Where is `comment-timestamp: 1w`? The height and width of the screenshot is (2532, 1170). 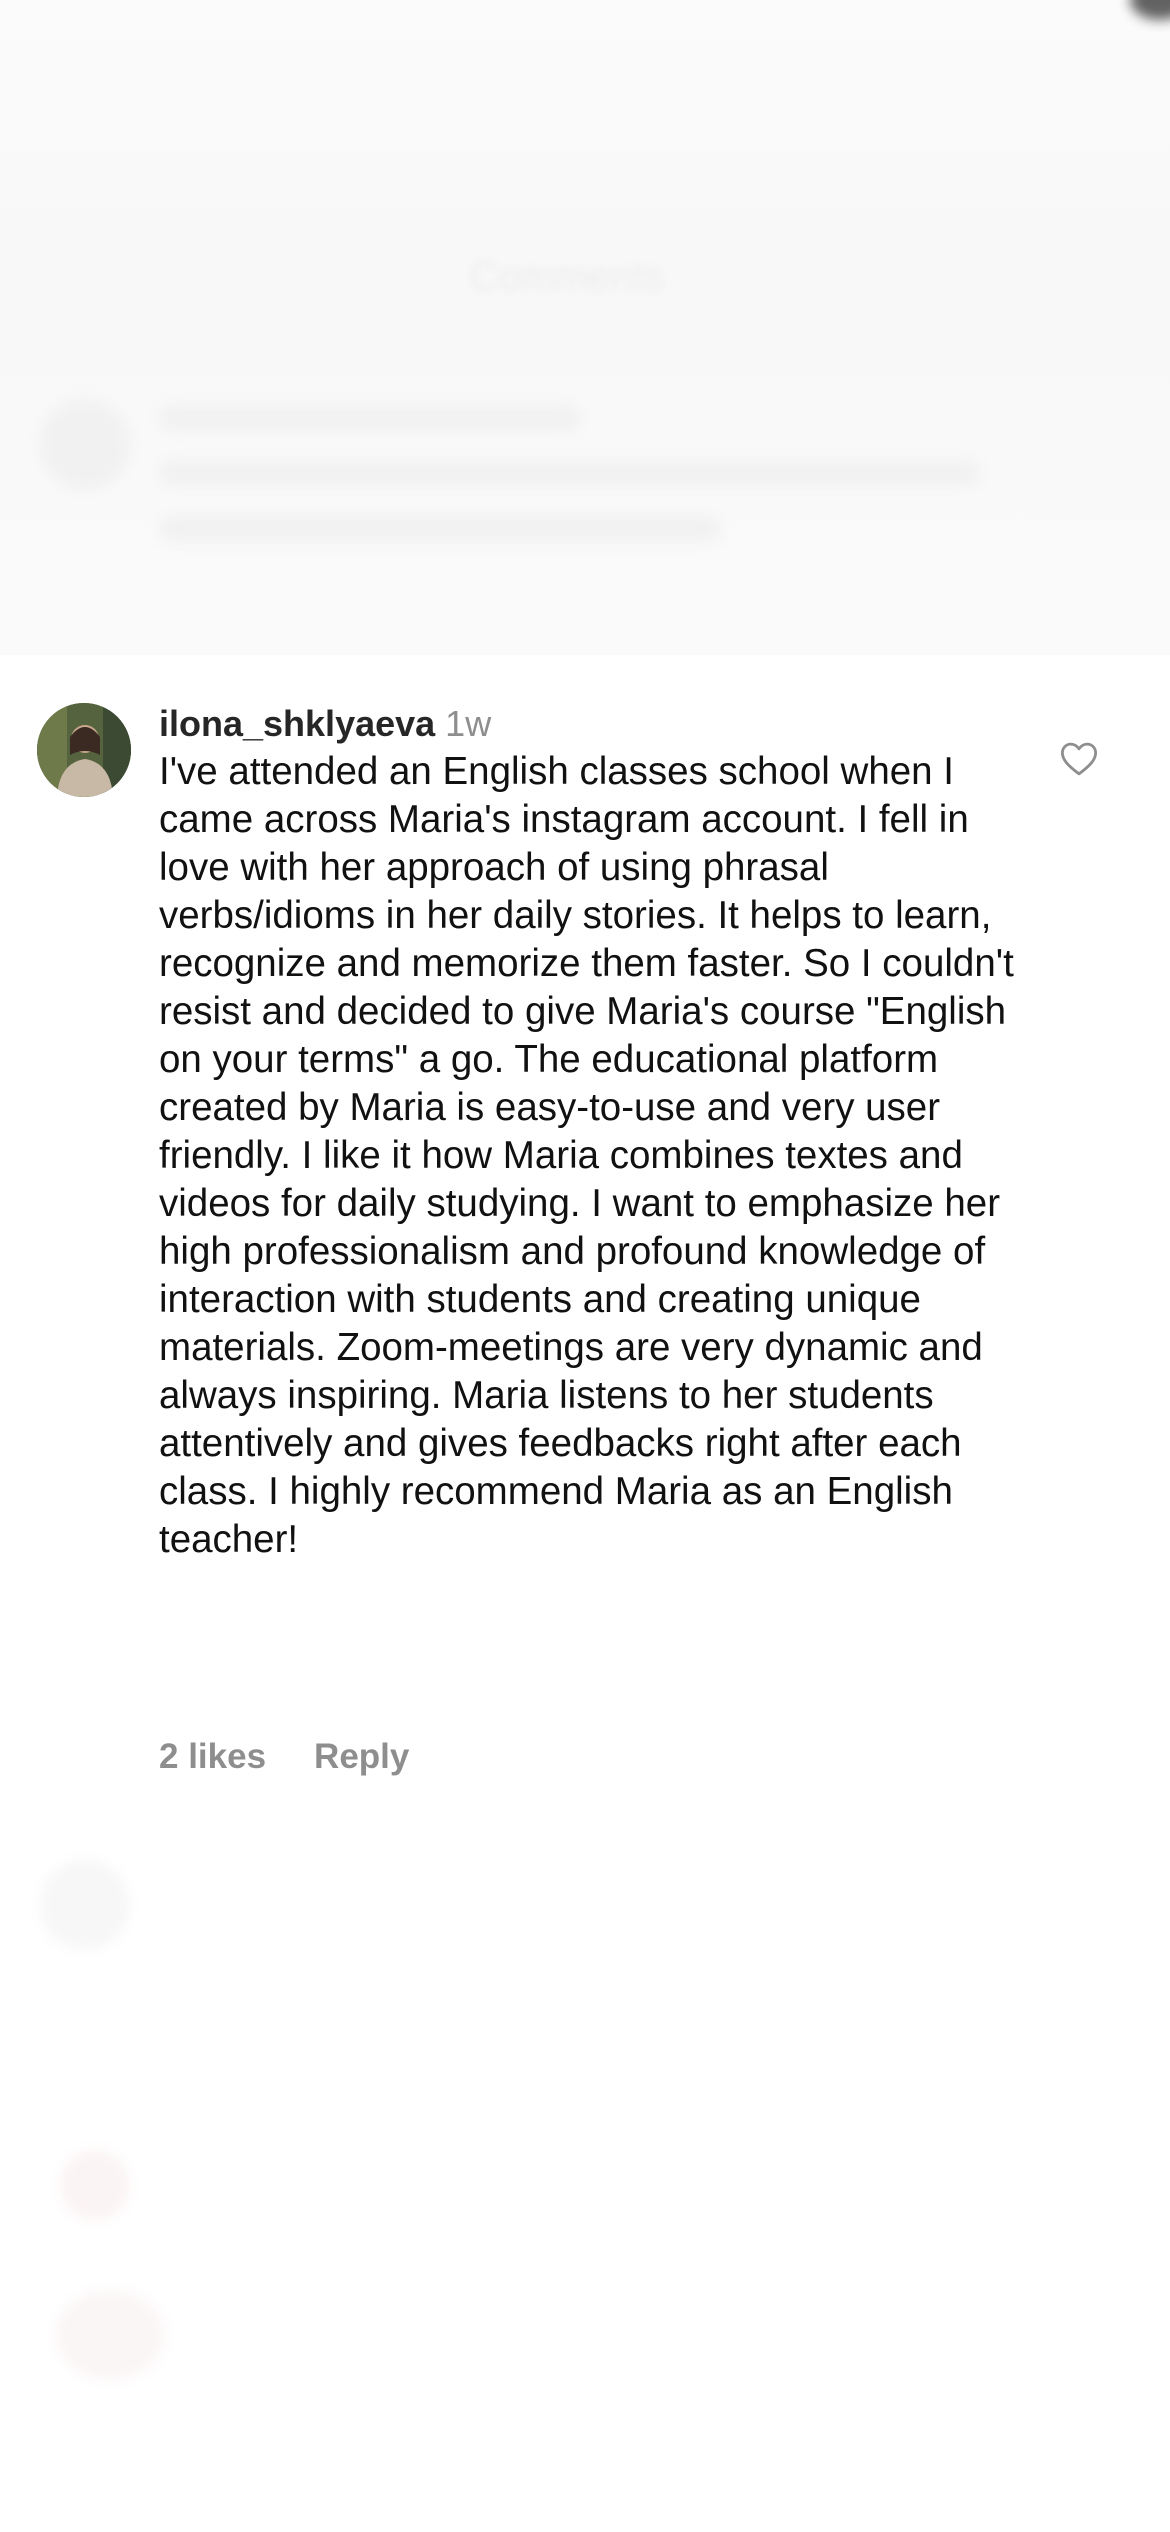
comment-timestamp: 1w is located at coordinates (468, 723).